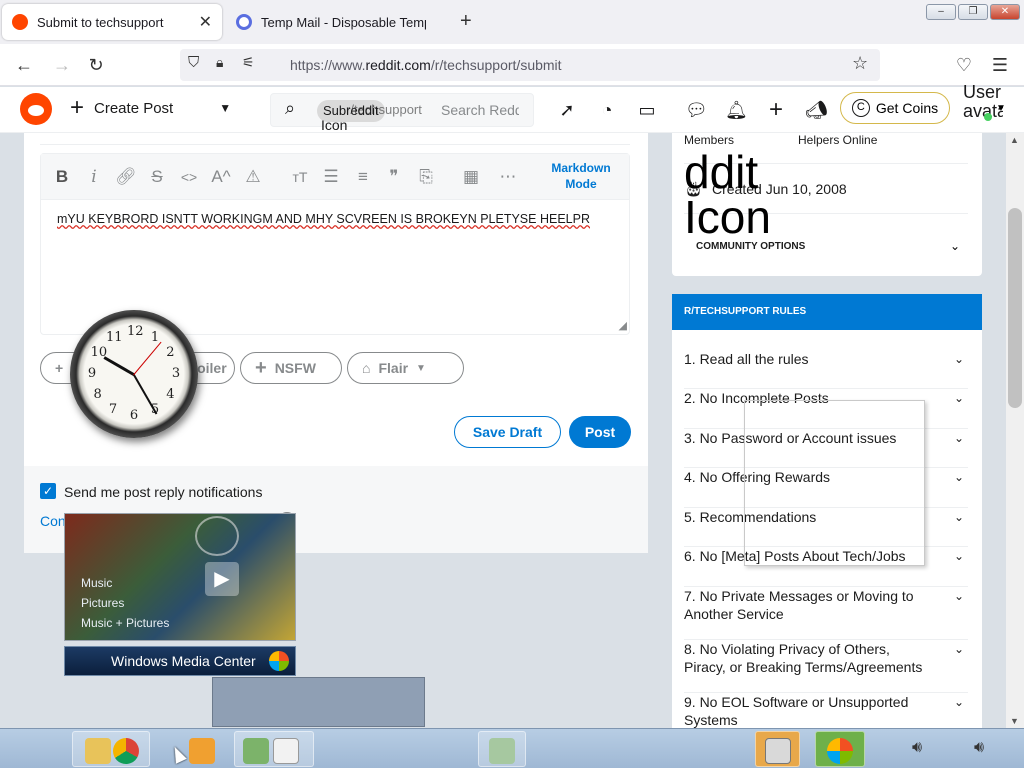 This screenshot has height=768, width=1024. Describe the element at coordinates (180, 661) in the screenshot. I see `media-center-title-bar: Windows Media Center` at that location.